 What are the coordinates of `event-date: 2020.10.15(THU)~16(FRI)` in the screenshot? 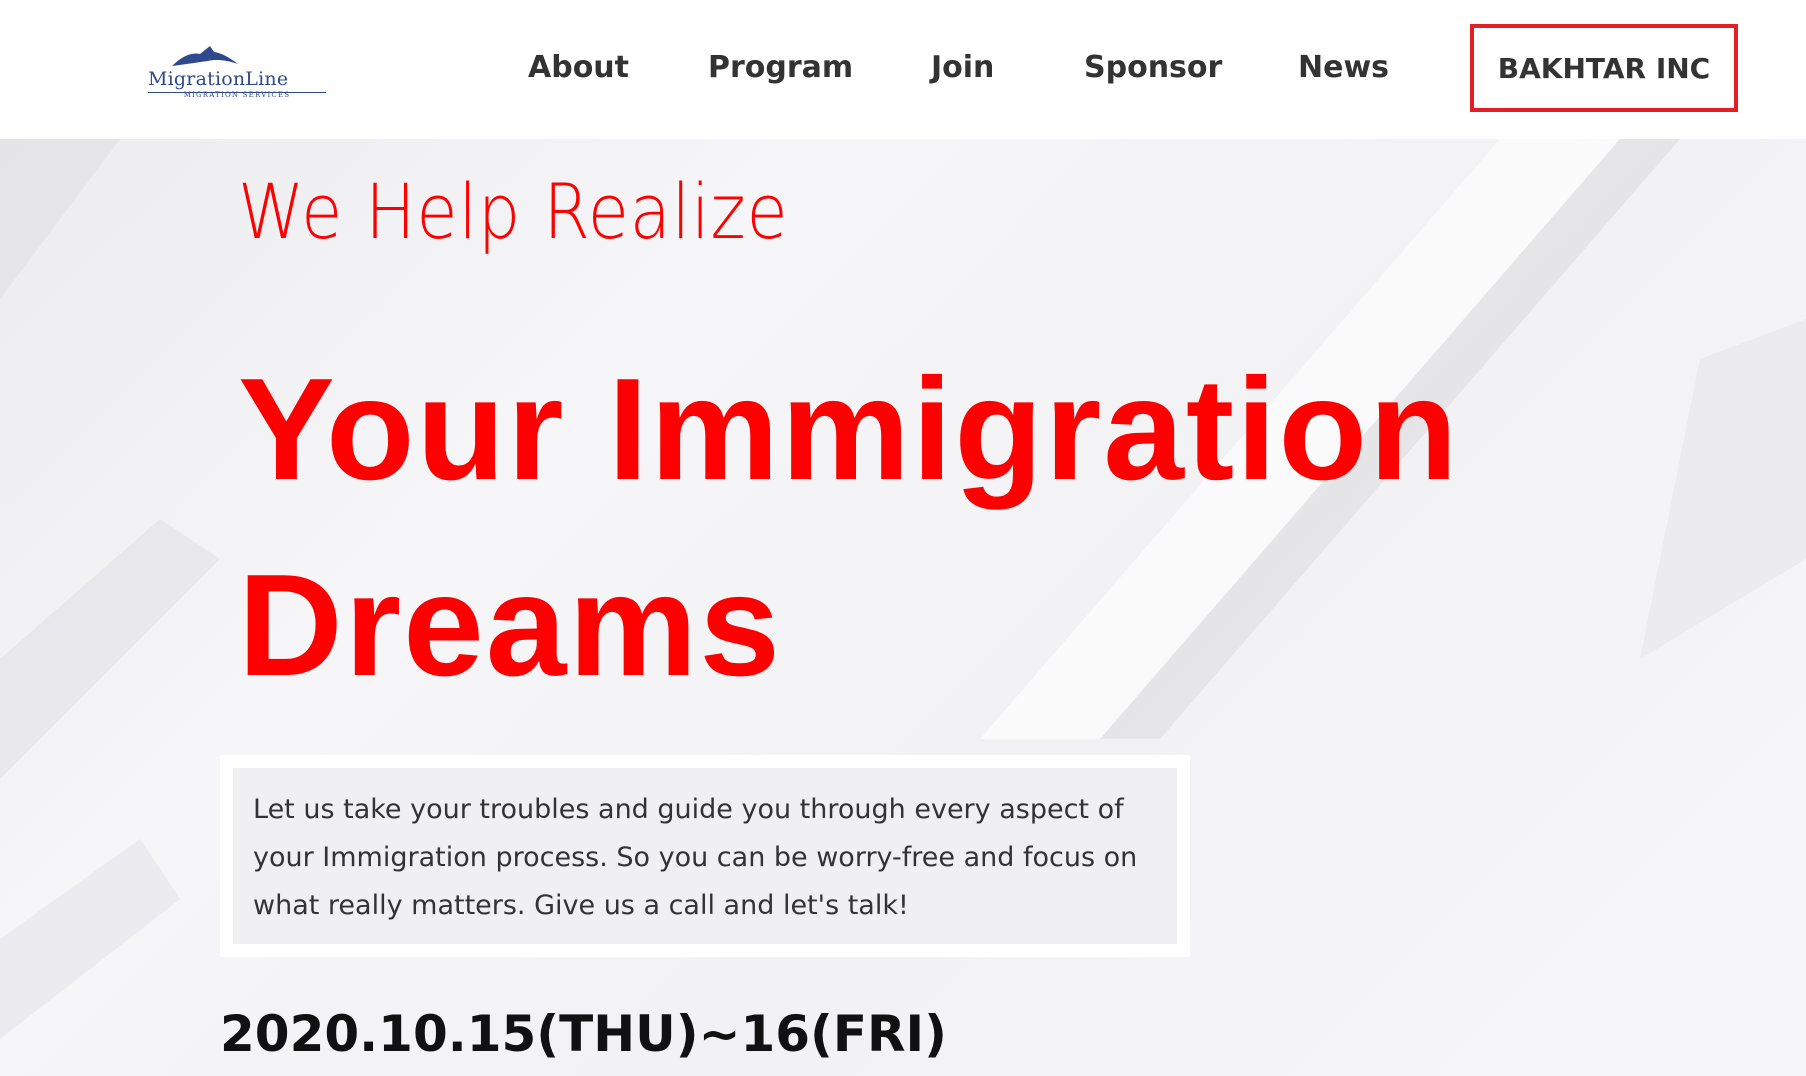 It's located at (584, 1034).